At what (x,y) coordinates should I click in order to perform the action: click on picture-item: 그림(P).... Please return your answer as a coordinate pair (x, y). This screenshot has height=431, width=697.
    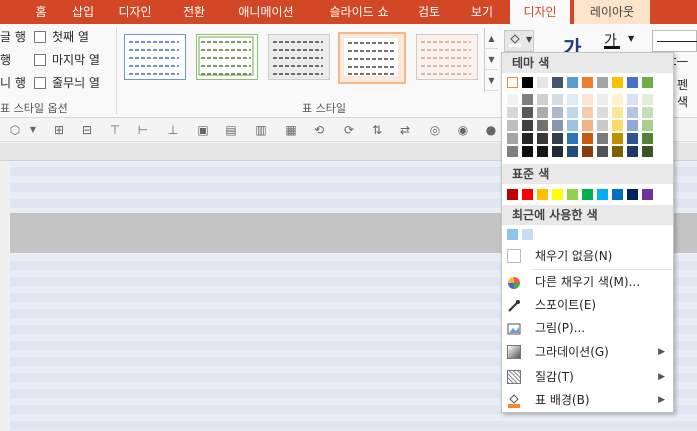
    Looking at the image, I should click on (587, 328).